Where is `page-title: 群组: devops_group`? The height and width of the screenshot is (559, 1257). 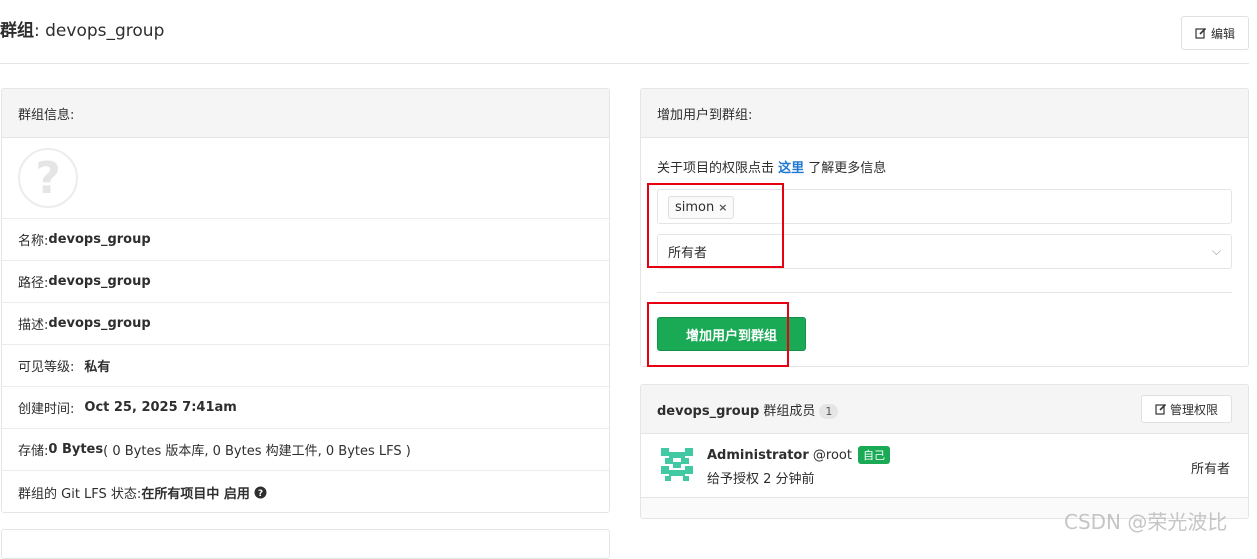 page-title: 群组: devops_group is located at coordinates (82, 28).